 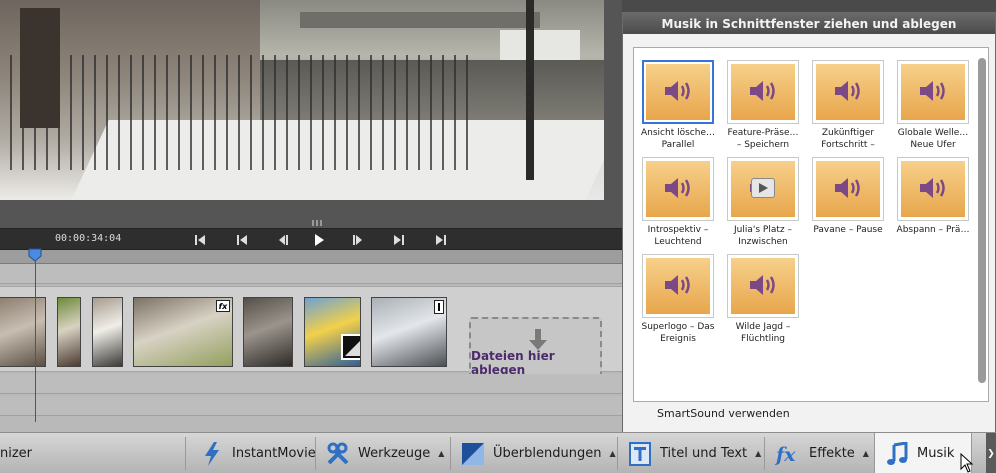 What do you see at coordinates (640, 453) in the screenshot?
I see `title-icon` at bounding box center [640, 453].